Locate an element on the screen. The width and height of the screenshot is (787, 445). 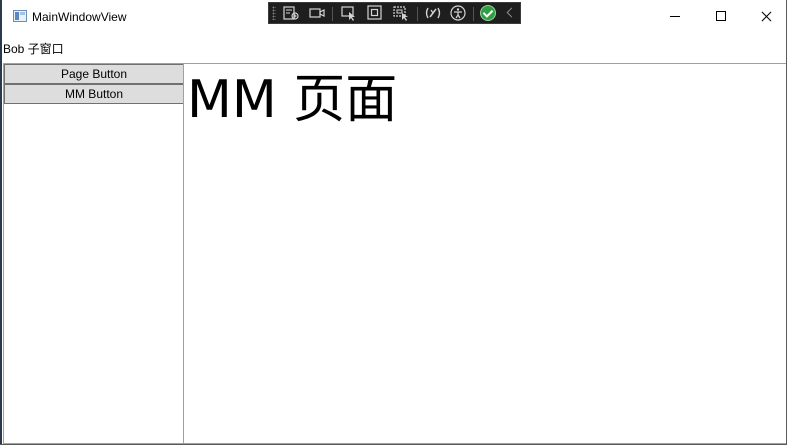
accessibility-icon is located at coordinates (458, 13).